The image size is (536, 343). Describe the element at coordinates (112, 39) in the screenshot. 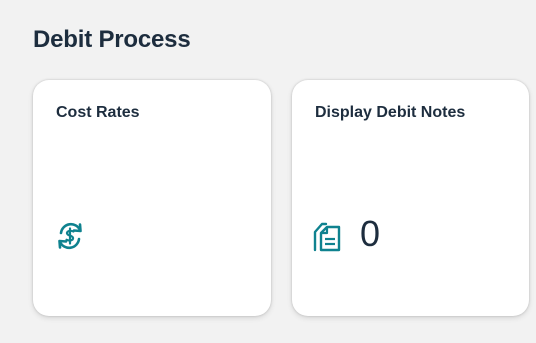

I see `group-title: Debit Process` at that location.